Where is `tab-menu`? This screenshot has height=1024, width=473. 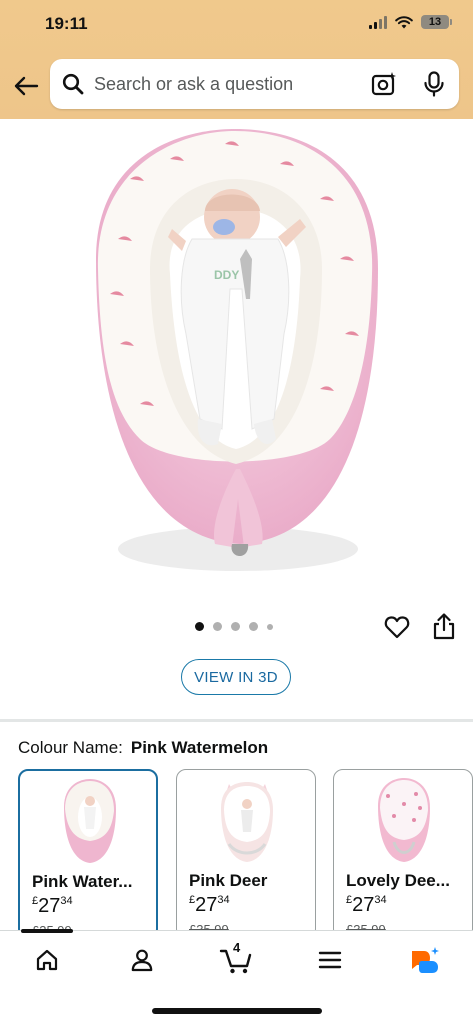
tab-menu is located at coordinates (330, 960).